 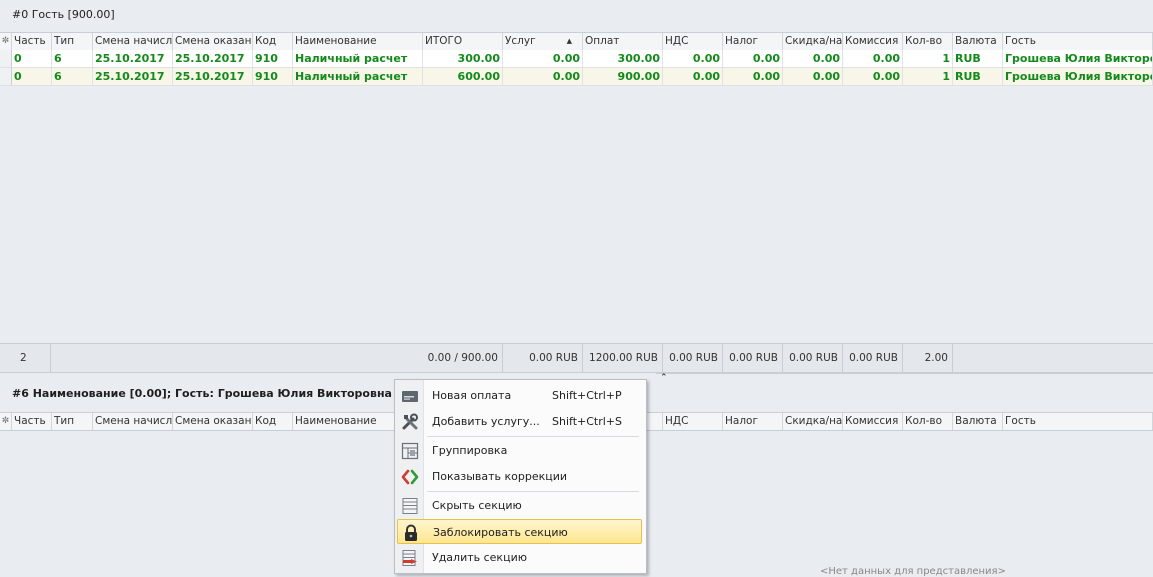 I want to click on footer-tax: 0.00 RUB, so click(x=753, y=358).